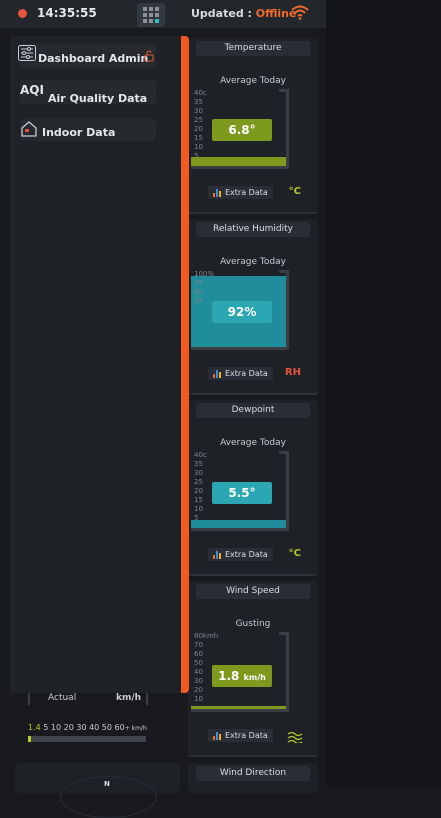 This screenshot has height=818, width=441. Describe the element at coordinates (242, 676) in the screenshot. I see `wind-speed-value: 1.8 km/h` at that location.